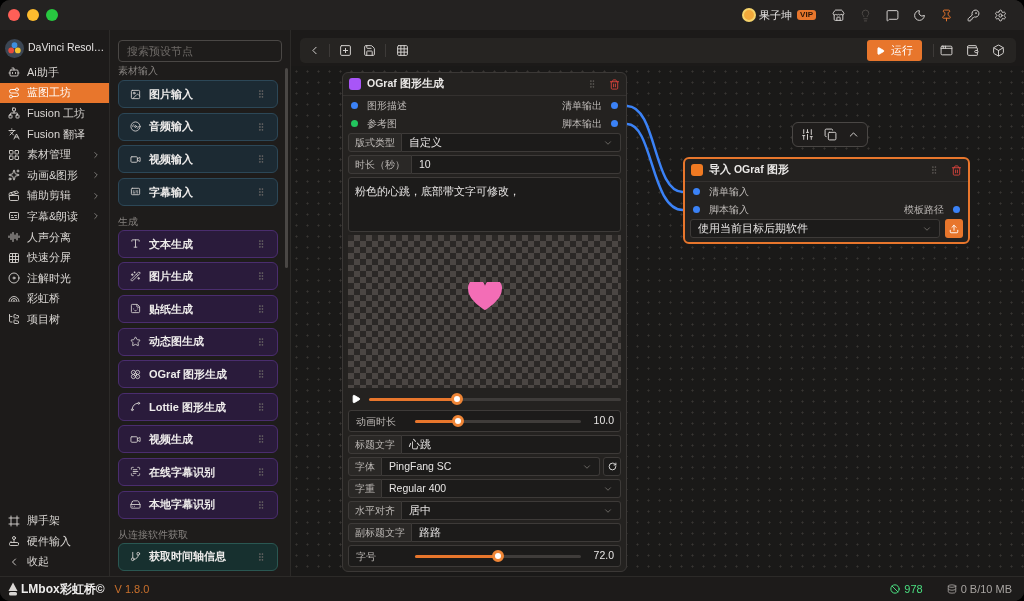 The height and width of the screenshot is (601, 1024). What do you see at coordinates (14, 175) in the screenshot?
I see `sparkles-icon` at bounding box center [14, 175].